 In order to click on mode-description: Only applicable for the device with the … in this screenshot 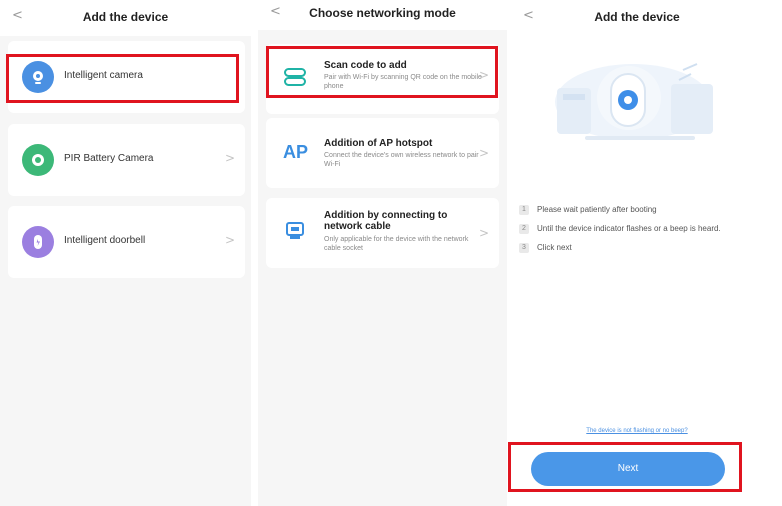, I will do `click(396, 244)`.